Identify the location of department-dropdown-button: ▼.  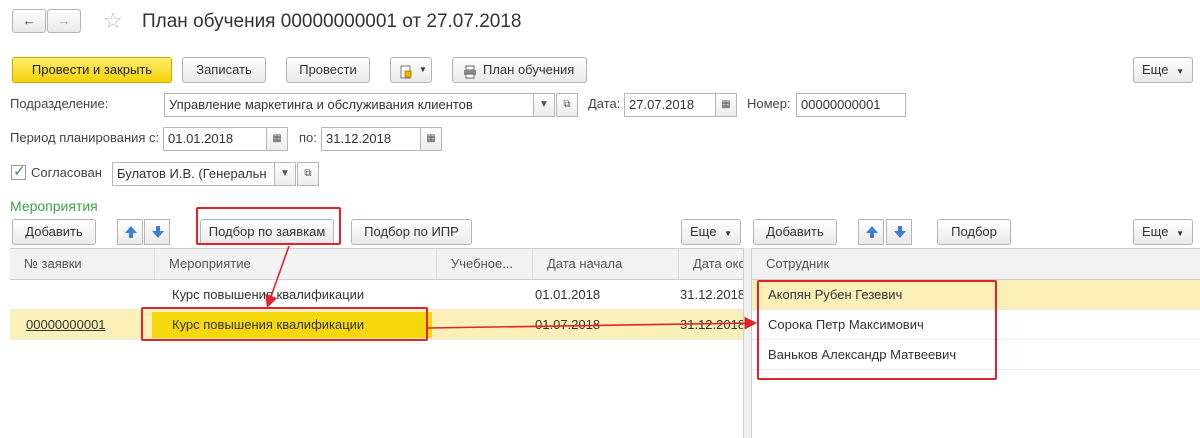
(544, 105).